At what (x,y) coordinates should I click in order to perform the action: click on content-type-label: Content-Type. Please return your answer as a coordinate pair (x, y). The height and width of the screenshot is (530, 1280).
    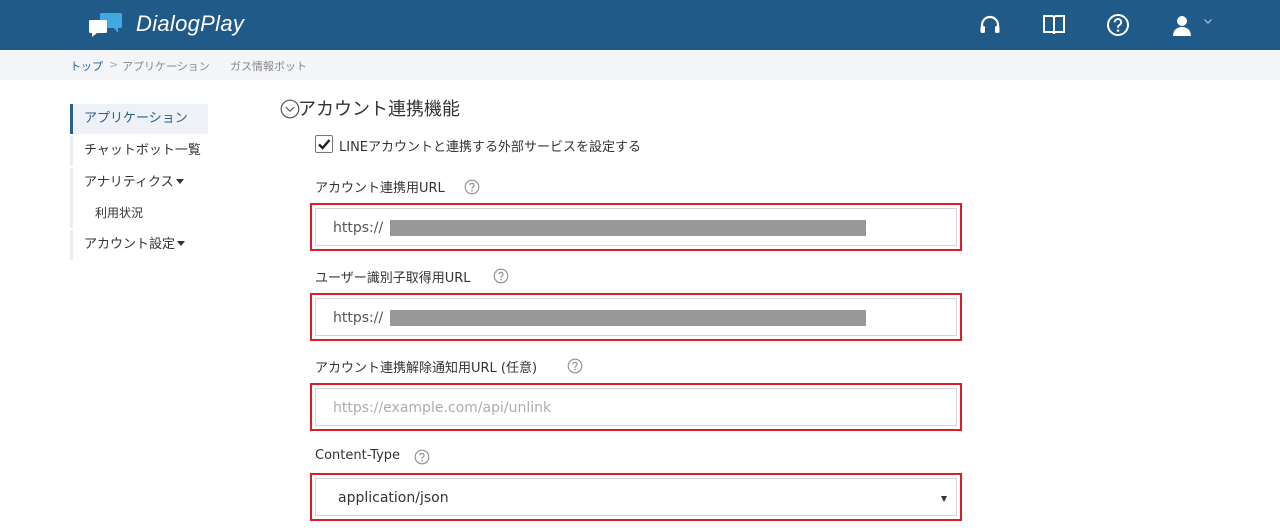
    Looking at the image, I should click on (358, 455).